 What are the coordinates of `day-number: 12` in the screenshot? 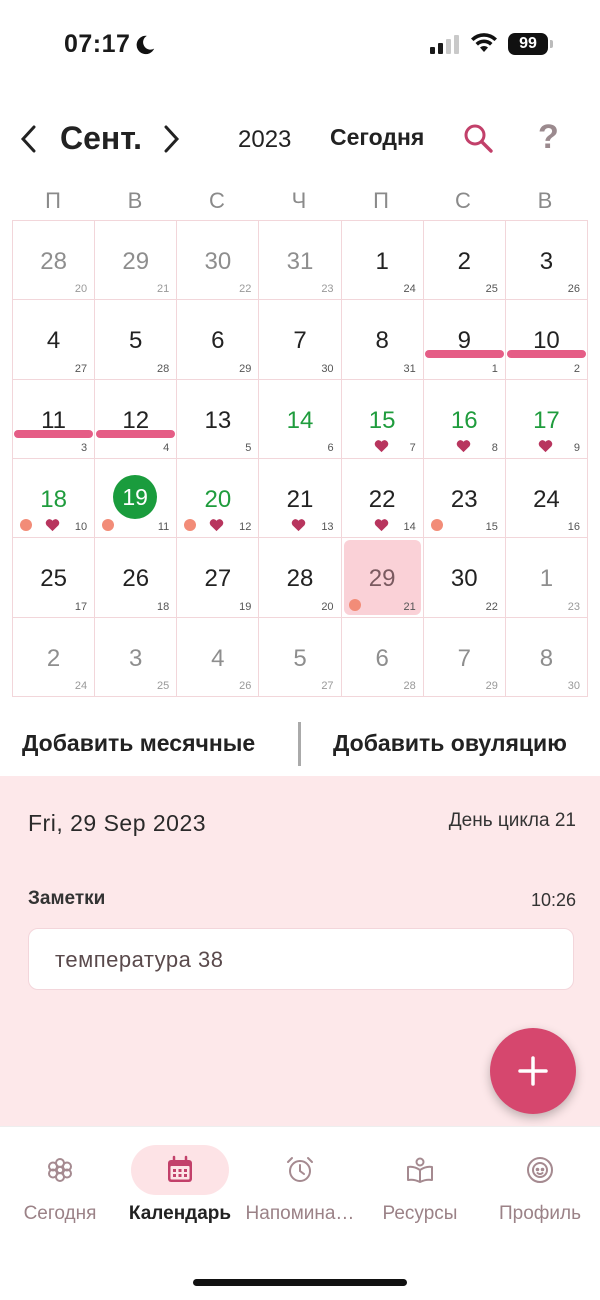 It's located at (136, 420).